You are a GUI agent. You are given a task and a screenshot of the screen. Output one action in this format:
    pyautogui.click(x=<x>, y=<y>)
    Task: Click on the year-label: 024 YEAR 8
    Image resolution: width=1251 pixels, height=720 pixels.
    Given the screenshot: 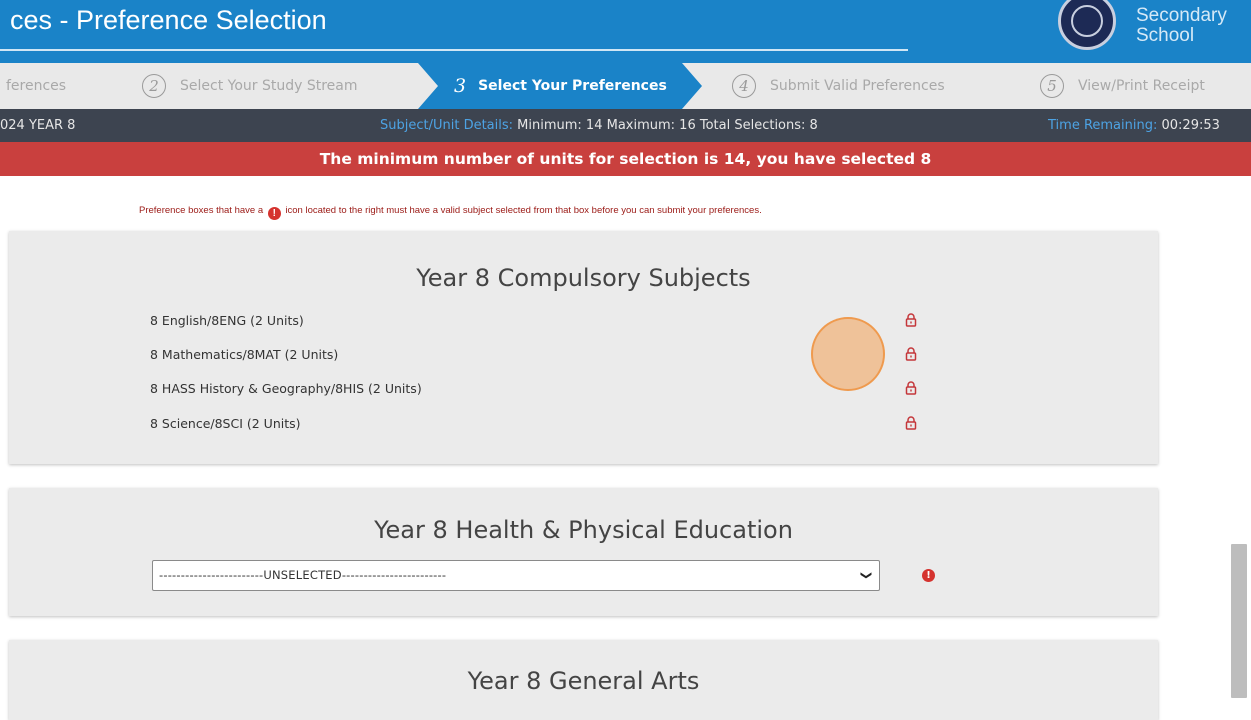 What is the action you would take?
    pyautogui.click(x=38, y=125)
    